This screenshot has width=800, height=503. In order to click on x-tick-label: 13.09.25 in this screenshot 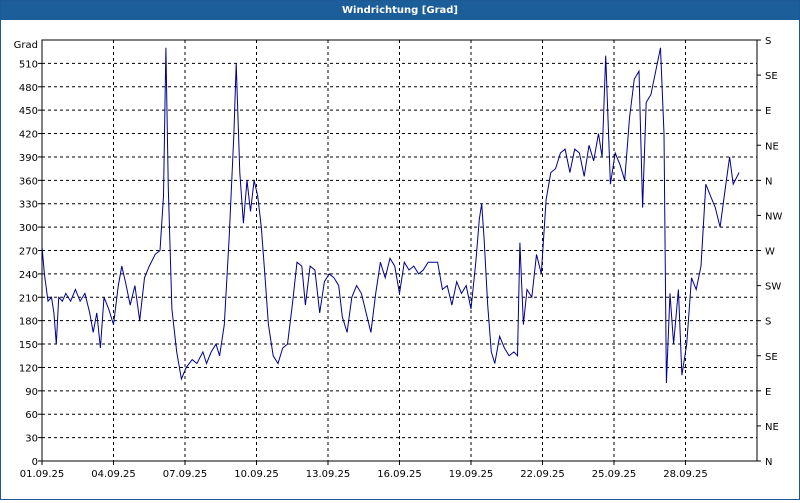, I will do `click(328, 474)`.